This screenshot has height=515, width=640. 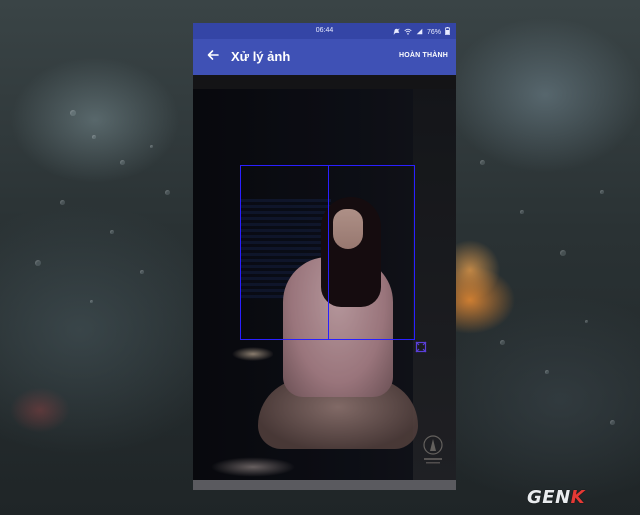 I want to click on logo-text-accent: K, so click(x=578, y=497).